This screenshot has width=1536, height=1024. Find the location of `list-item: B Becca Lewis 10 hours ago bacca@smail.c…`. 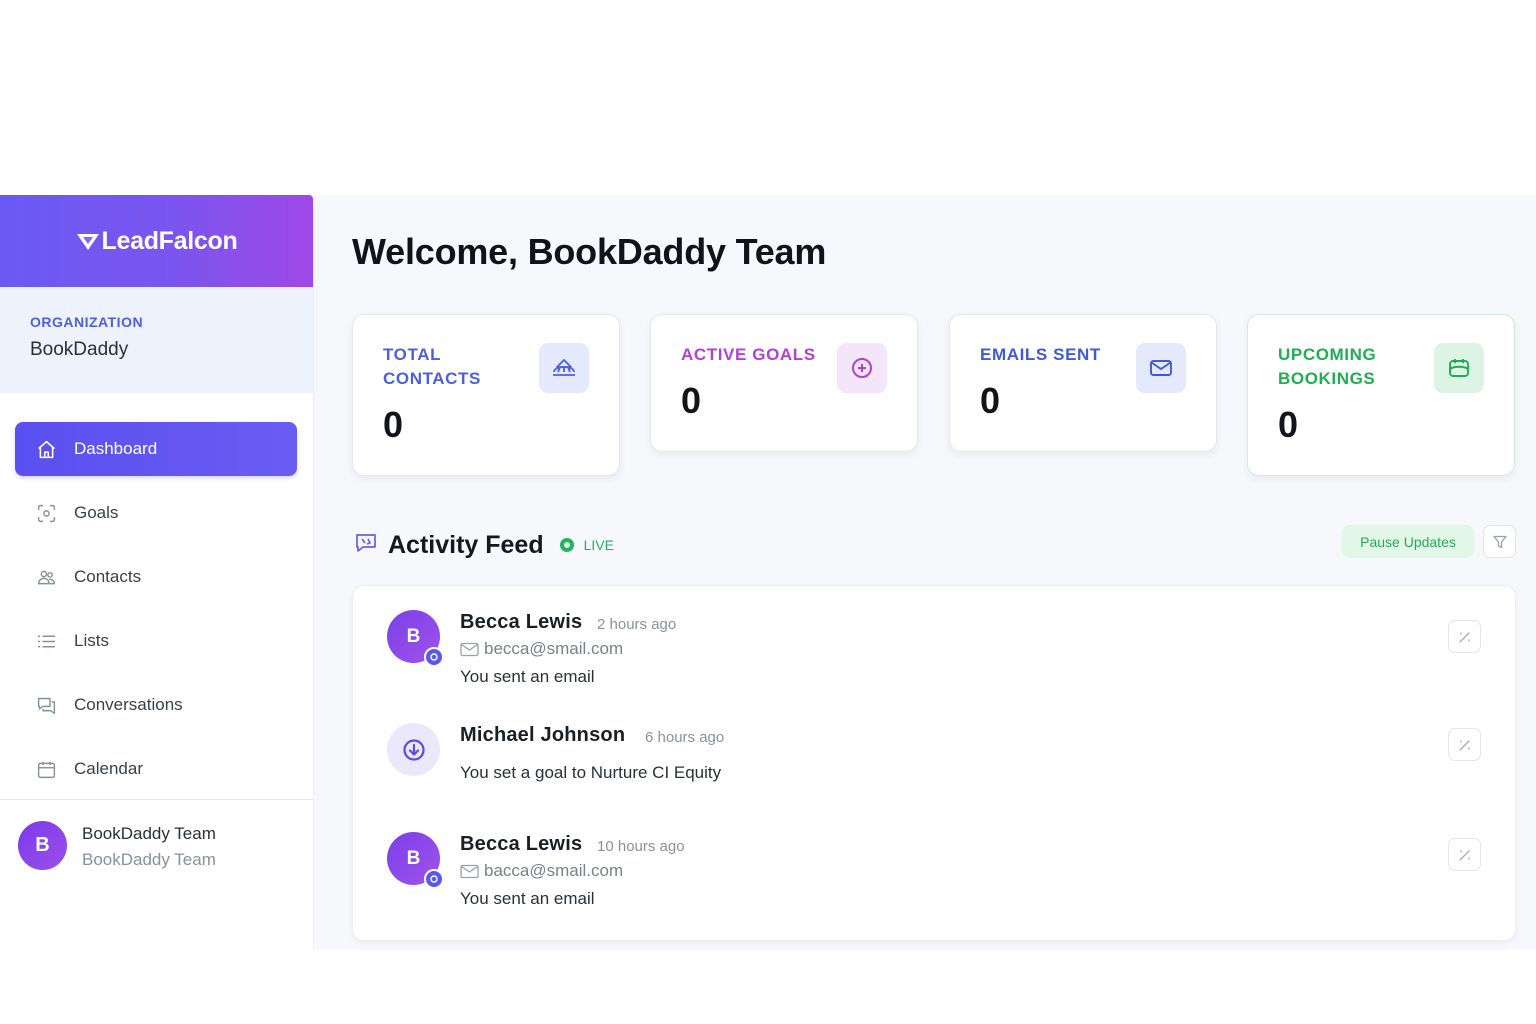

list-item: B Becca Lewis 10 hours ago bacca@smail.c… is located at coordinates (934, 882).